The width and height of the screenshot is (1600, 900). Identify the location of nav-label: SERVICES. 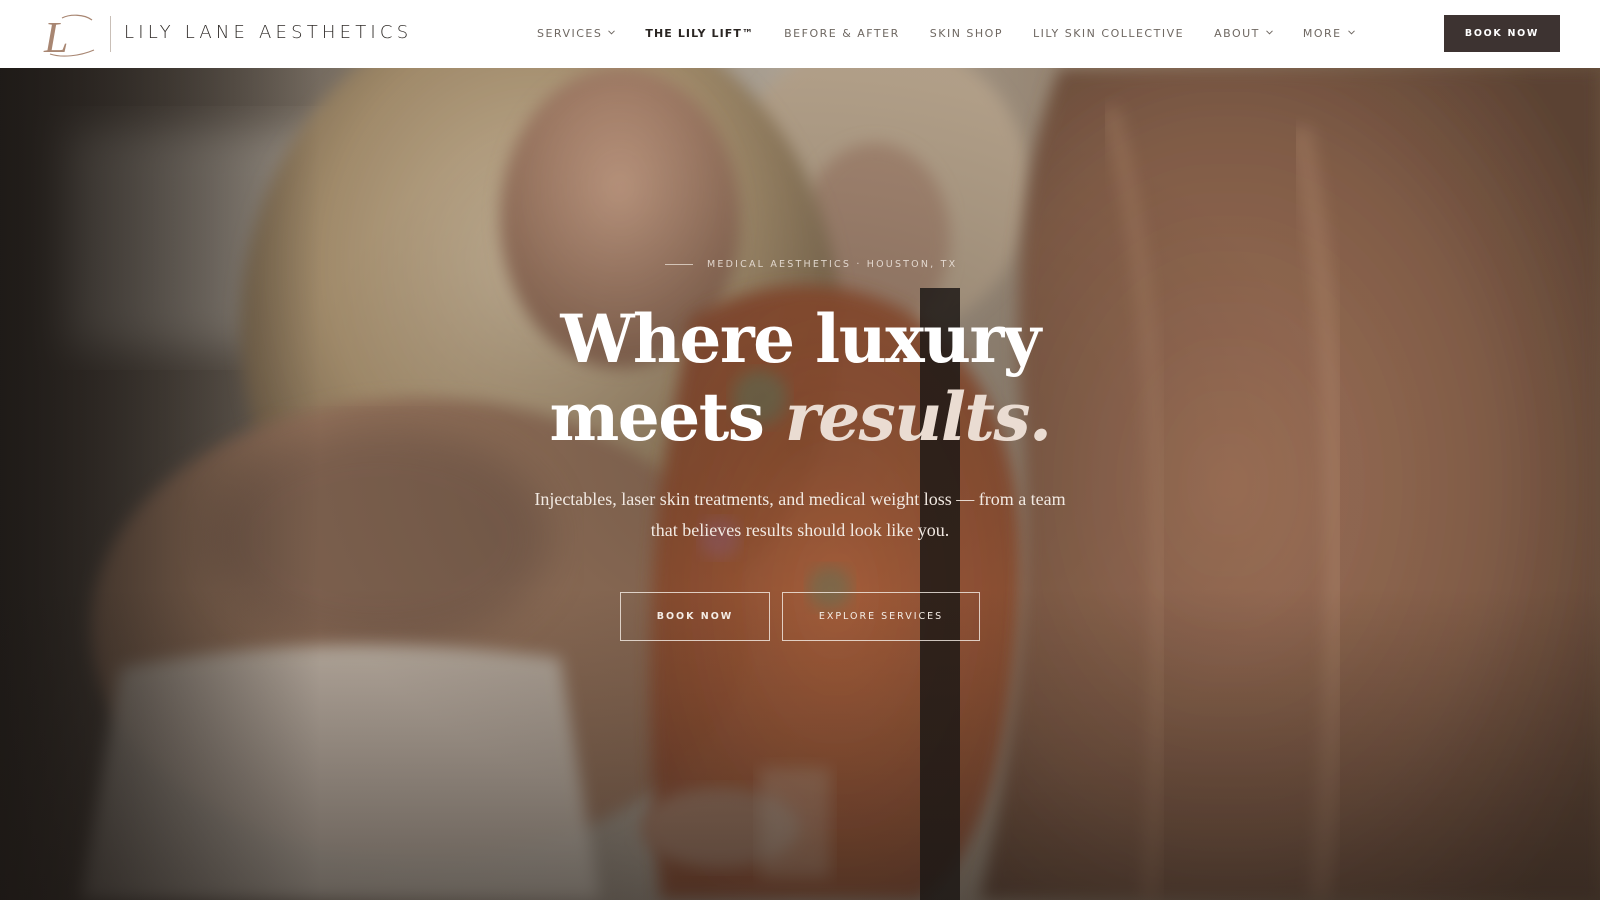
(570, 33).